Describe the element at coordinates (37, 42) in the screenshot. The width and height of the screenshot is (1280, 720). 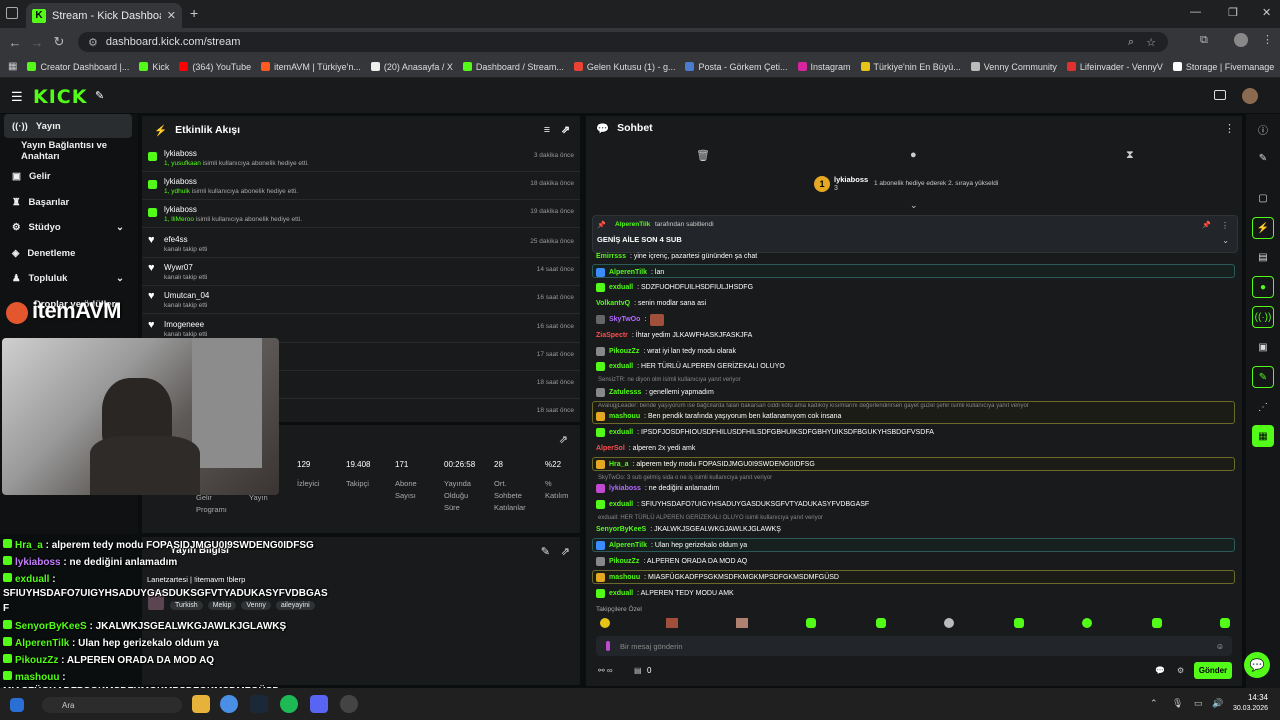
I see `forward-icon: →` at that location.